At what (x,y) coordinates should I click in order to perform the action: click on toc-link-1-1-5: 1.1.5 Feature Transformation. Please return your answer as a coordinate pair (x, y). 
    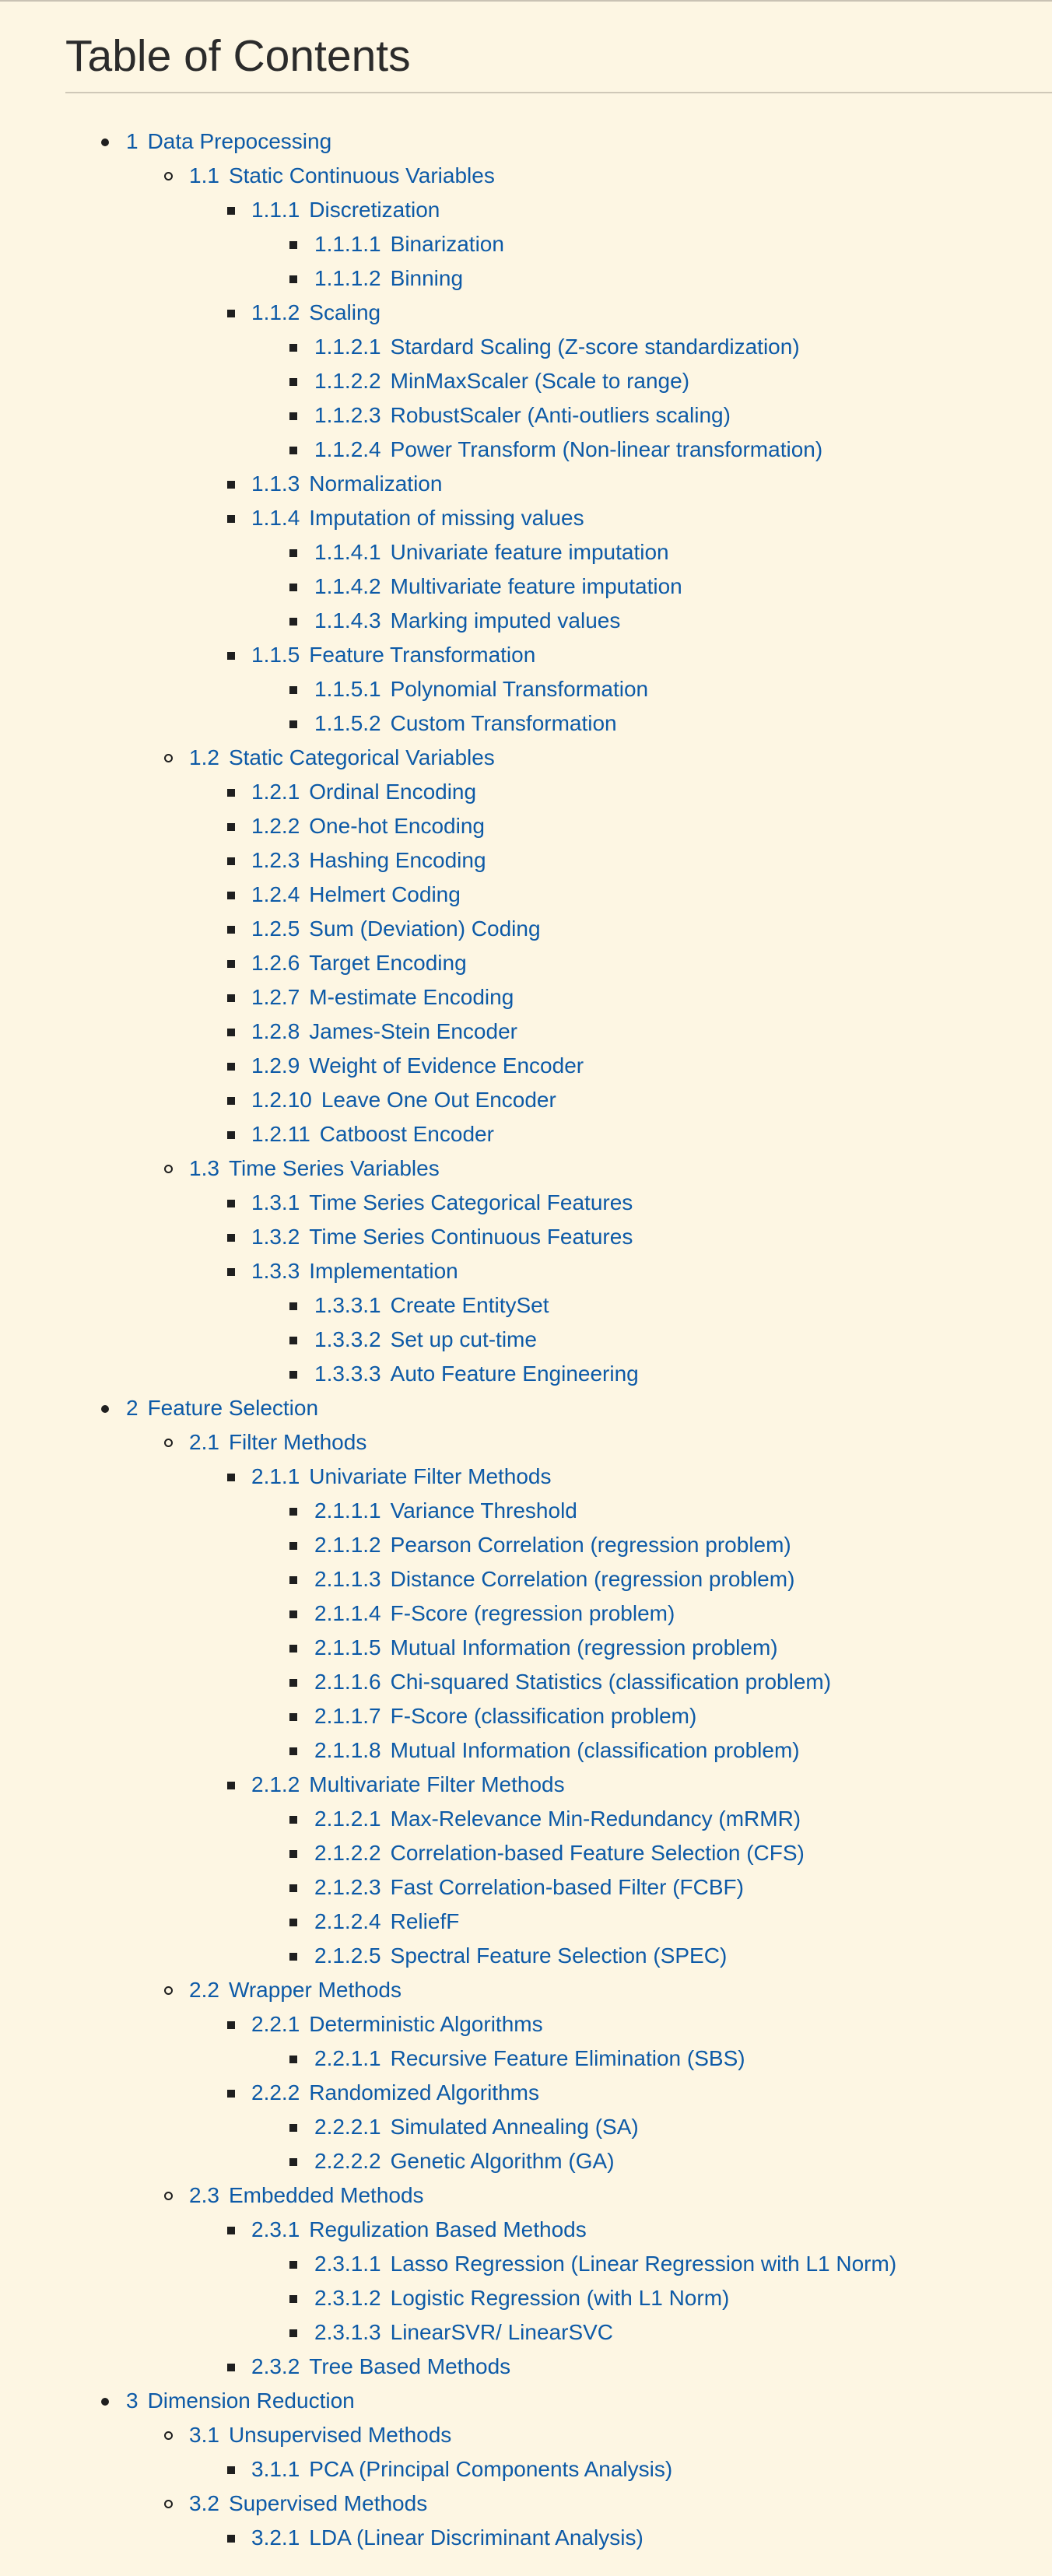
    Looking at the image, I should click on (526, 655).